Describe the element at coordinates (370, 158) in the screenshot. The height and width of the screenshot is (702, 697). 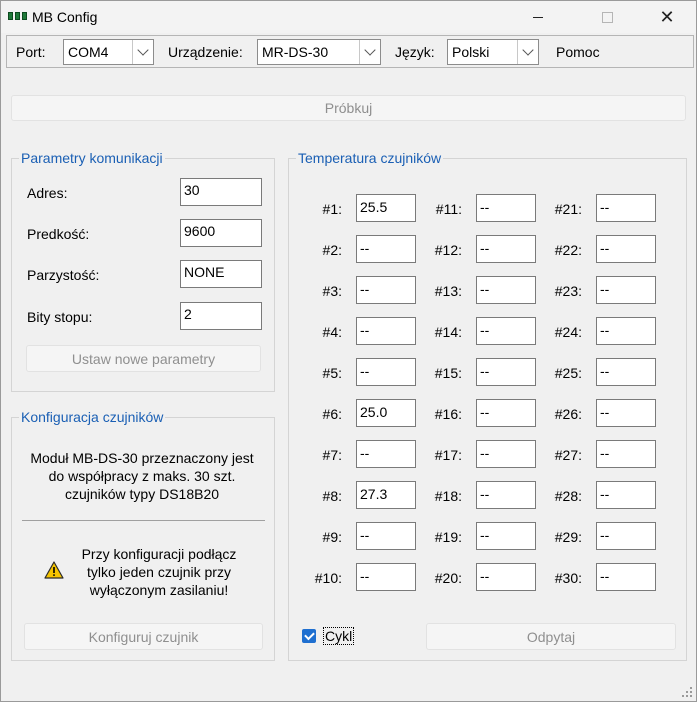
I see `temperatures-title: Temperatura czujników` at that location.